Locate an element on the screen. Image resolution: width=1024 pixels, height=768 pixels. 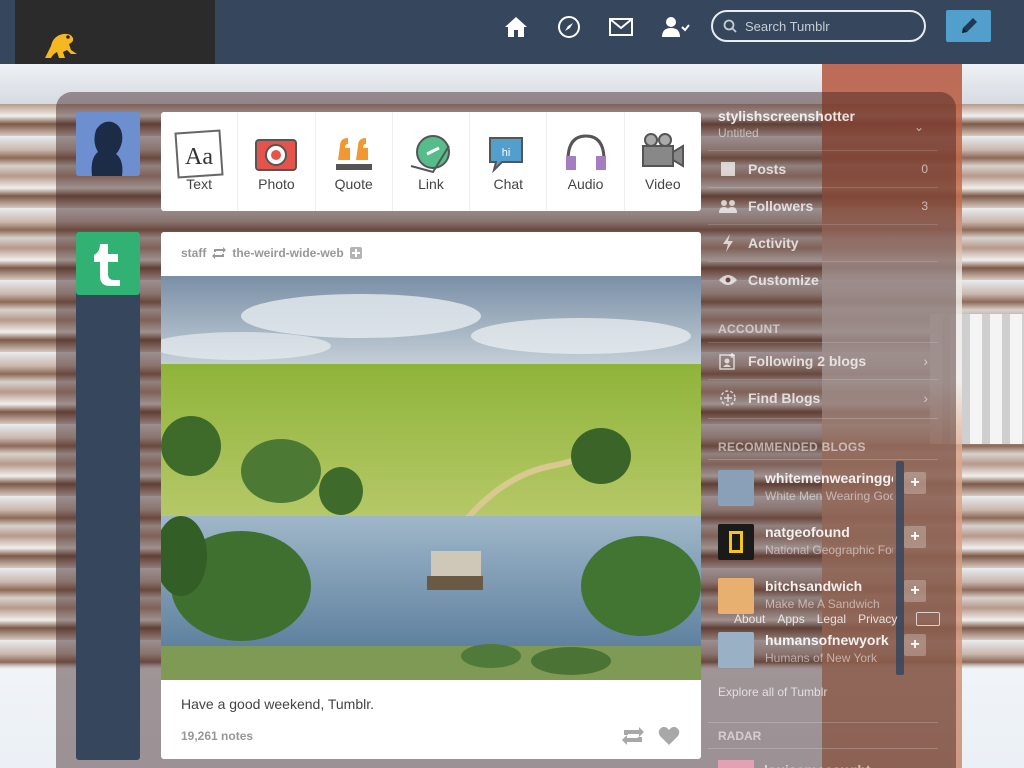
search-input is located at coordinates (825, 26).